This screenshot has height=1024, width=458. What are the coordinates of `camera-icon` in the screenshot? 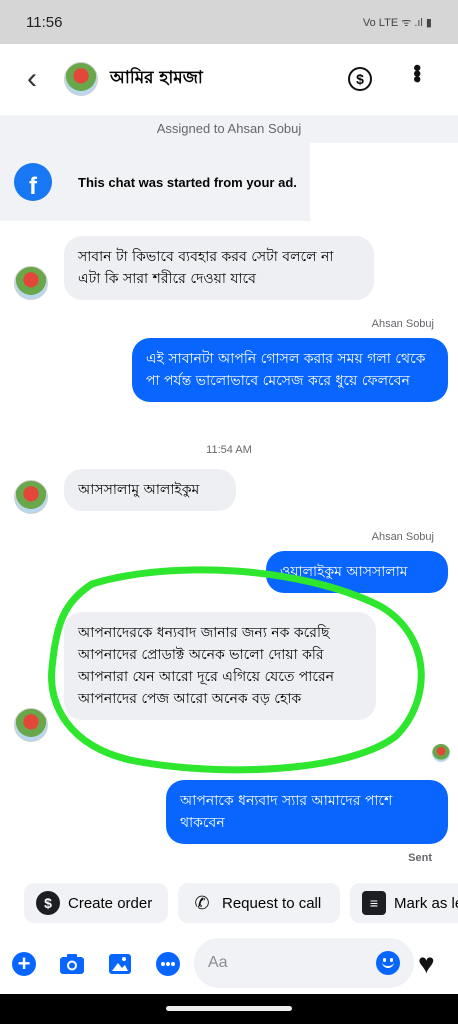 It's located at (72, 964).